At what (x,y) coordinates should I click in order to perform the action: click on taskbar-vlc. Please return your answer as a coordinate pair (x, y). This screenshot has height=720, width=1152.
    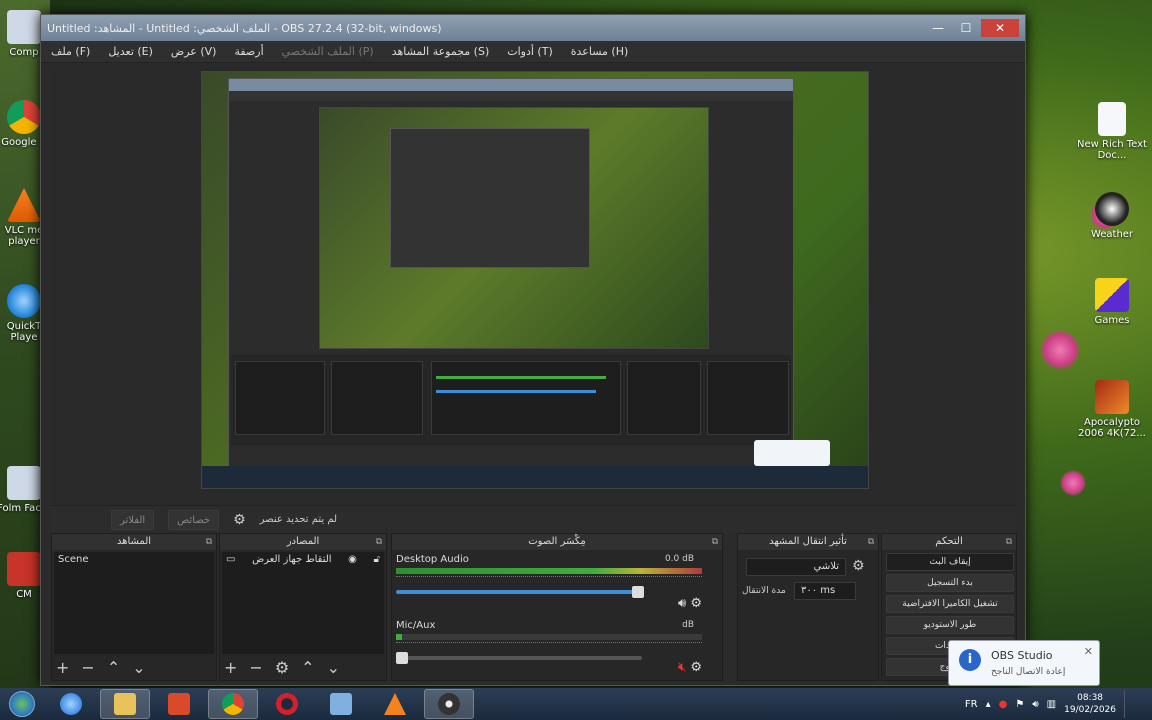
    Looking at the image, I should click on (395, 704).